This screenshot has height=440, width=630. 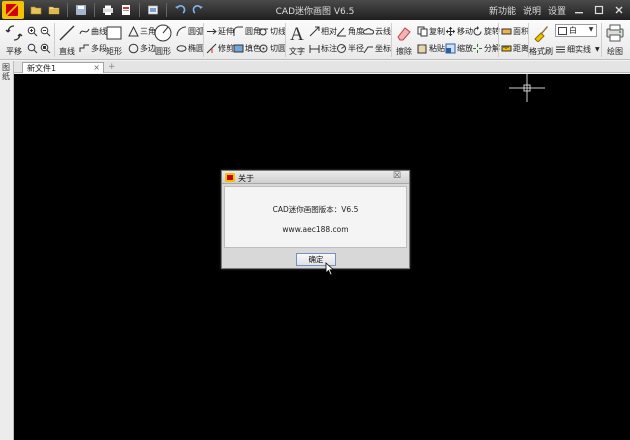 I want to click on tab-document: 新文件1 ×, so click(x=63, y=67).